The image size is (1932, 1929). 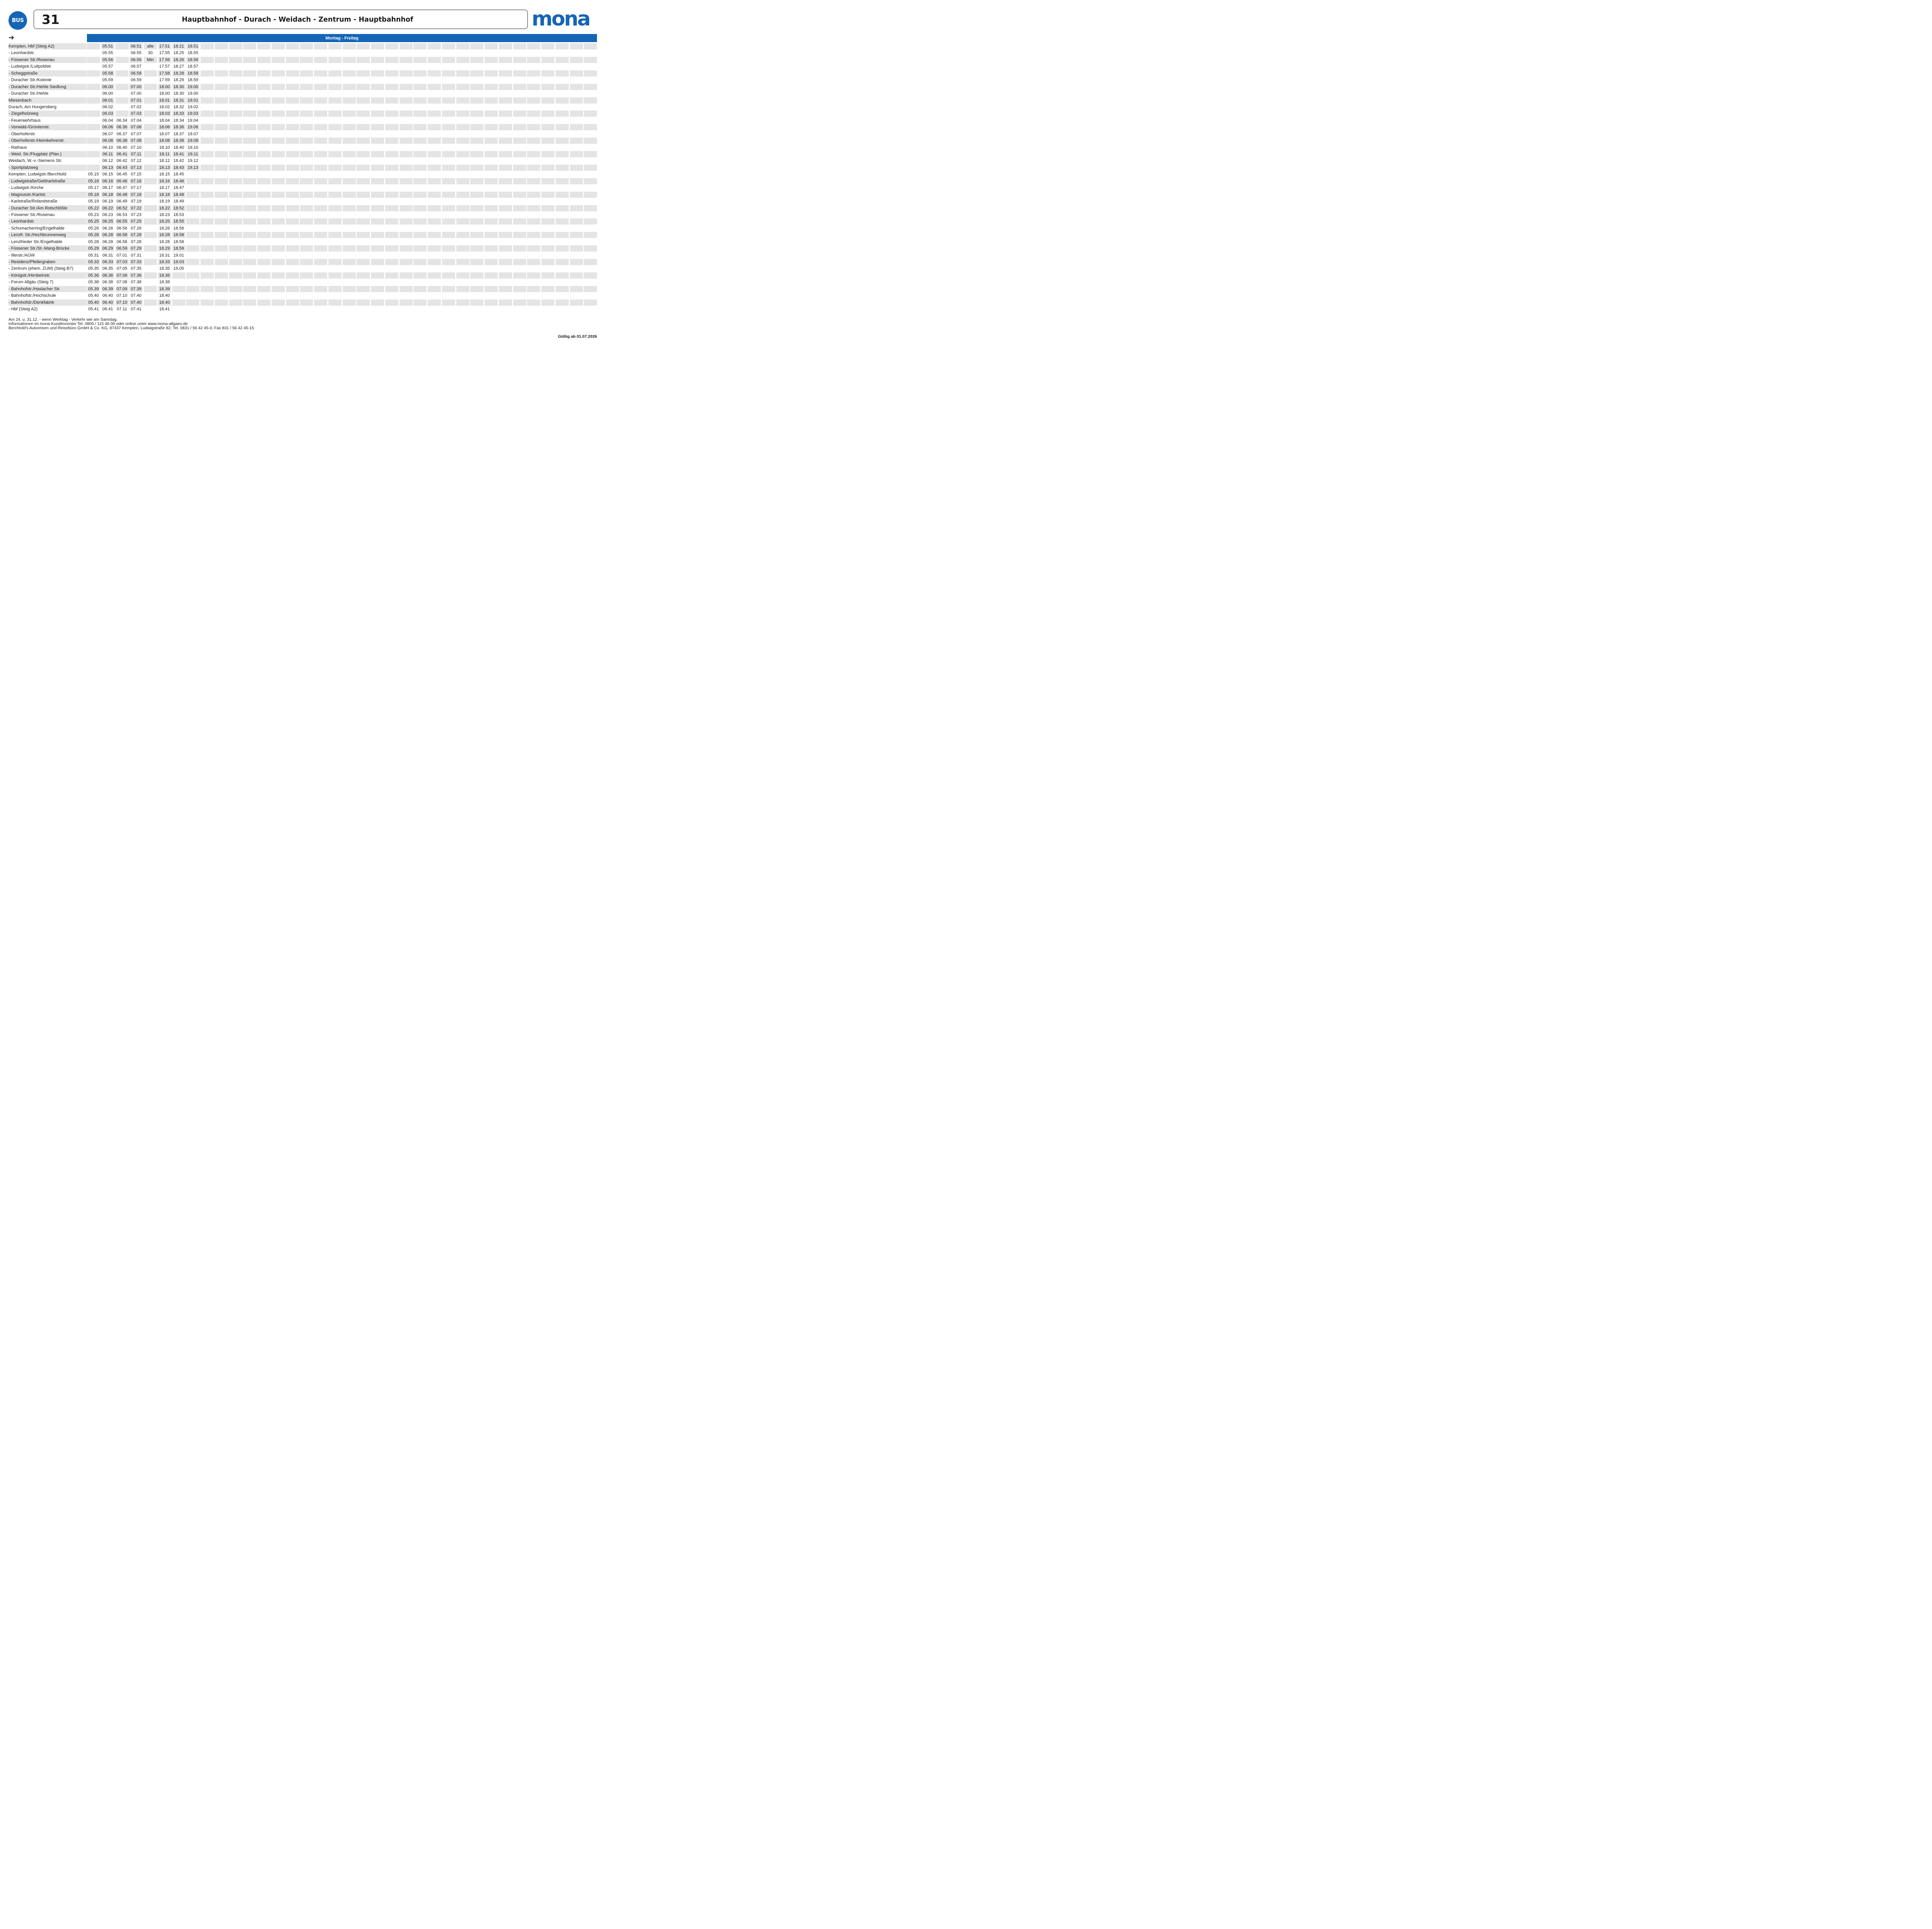 I want to click on time-cell: 17.56, so click(x=165, y=60).